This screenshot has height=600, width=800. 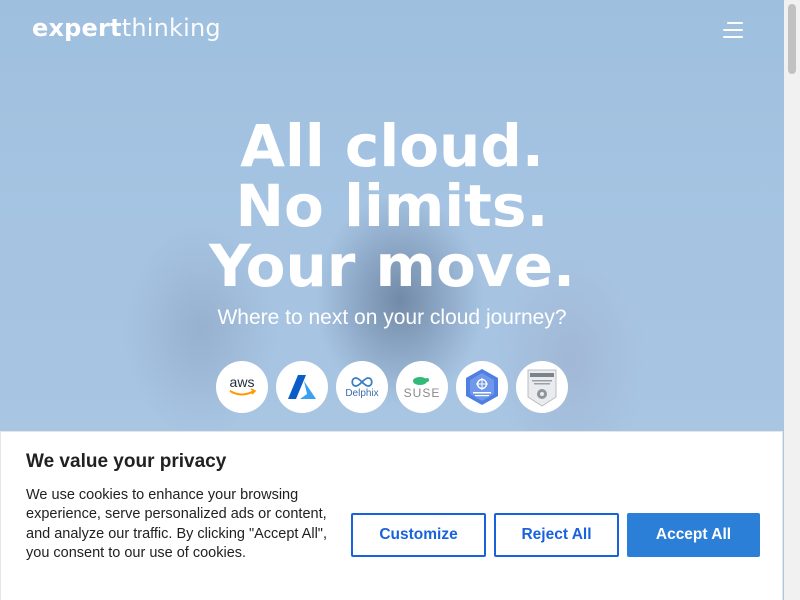 I want to click on logo-bold-text: expert, so click(x=77, y=28).